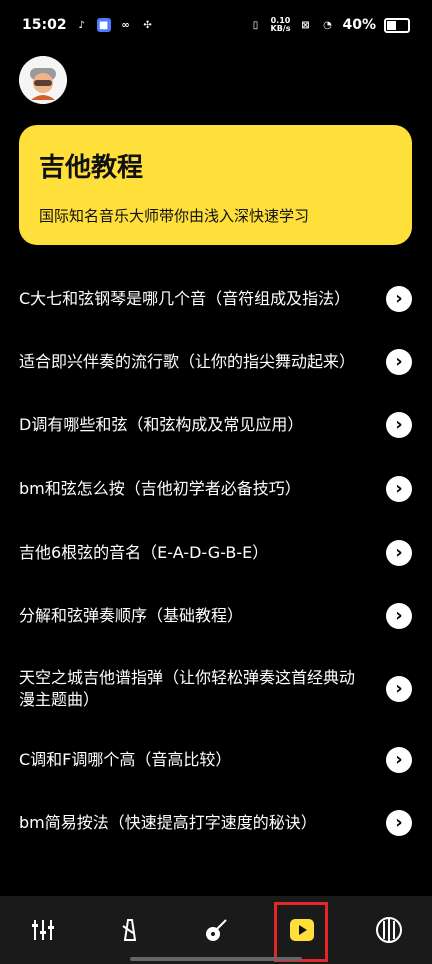  I want to click on list-item-text: D调有哪些和弦（和弦构成及常见应用）, so click(161, 424).